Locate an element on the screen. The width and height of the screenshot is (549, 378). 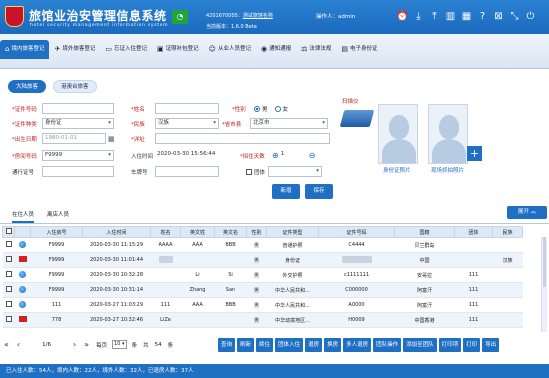
action-button-1: 刷新 is located at coordinates (246, 345).